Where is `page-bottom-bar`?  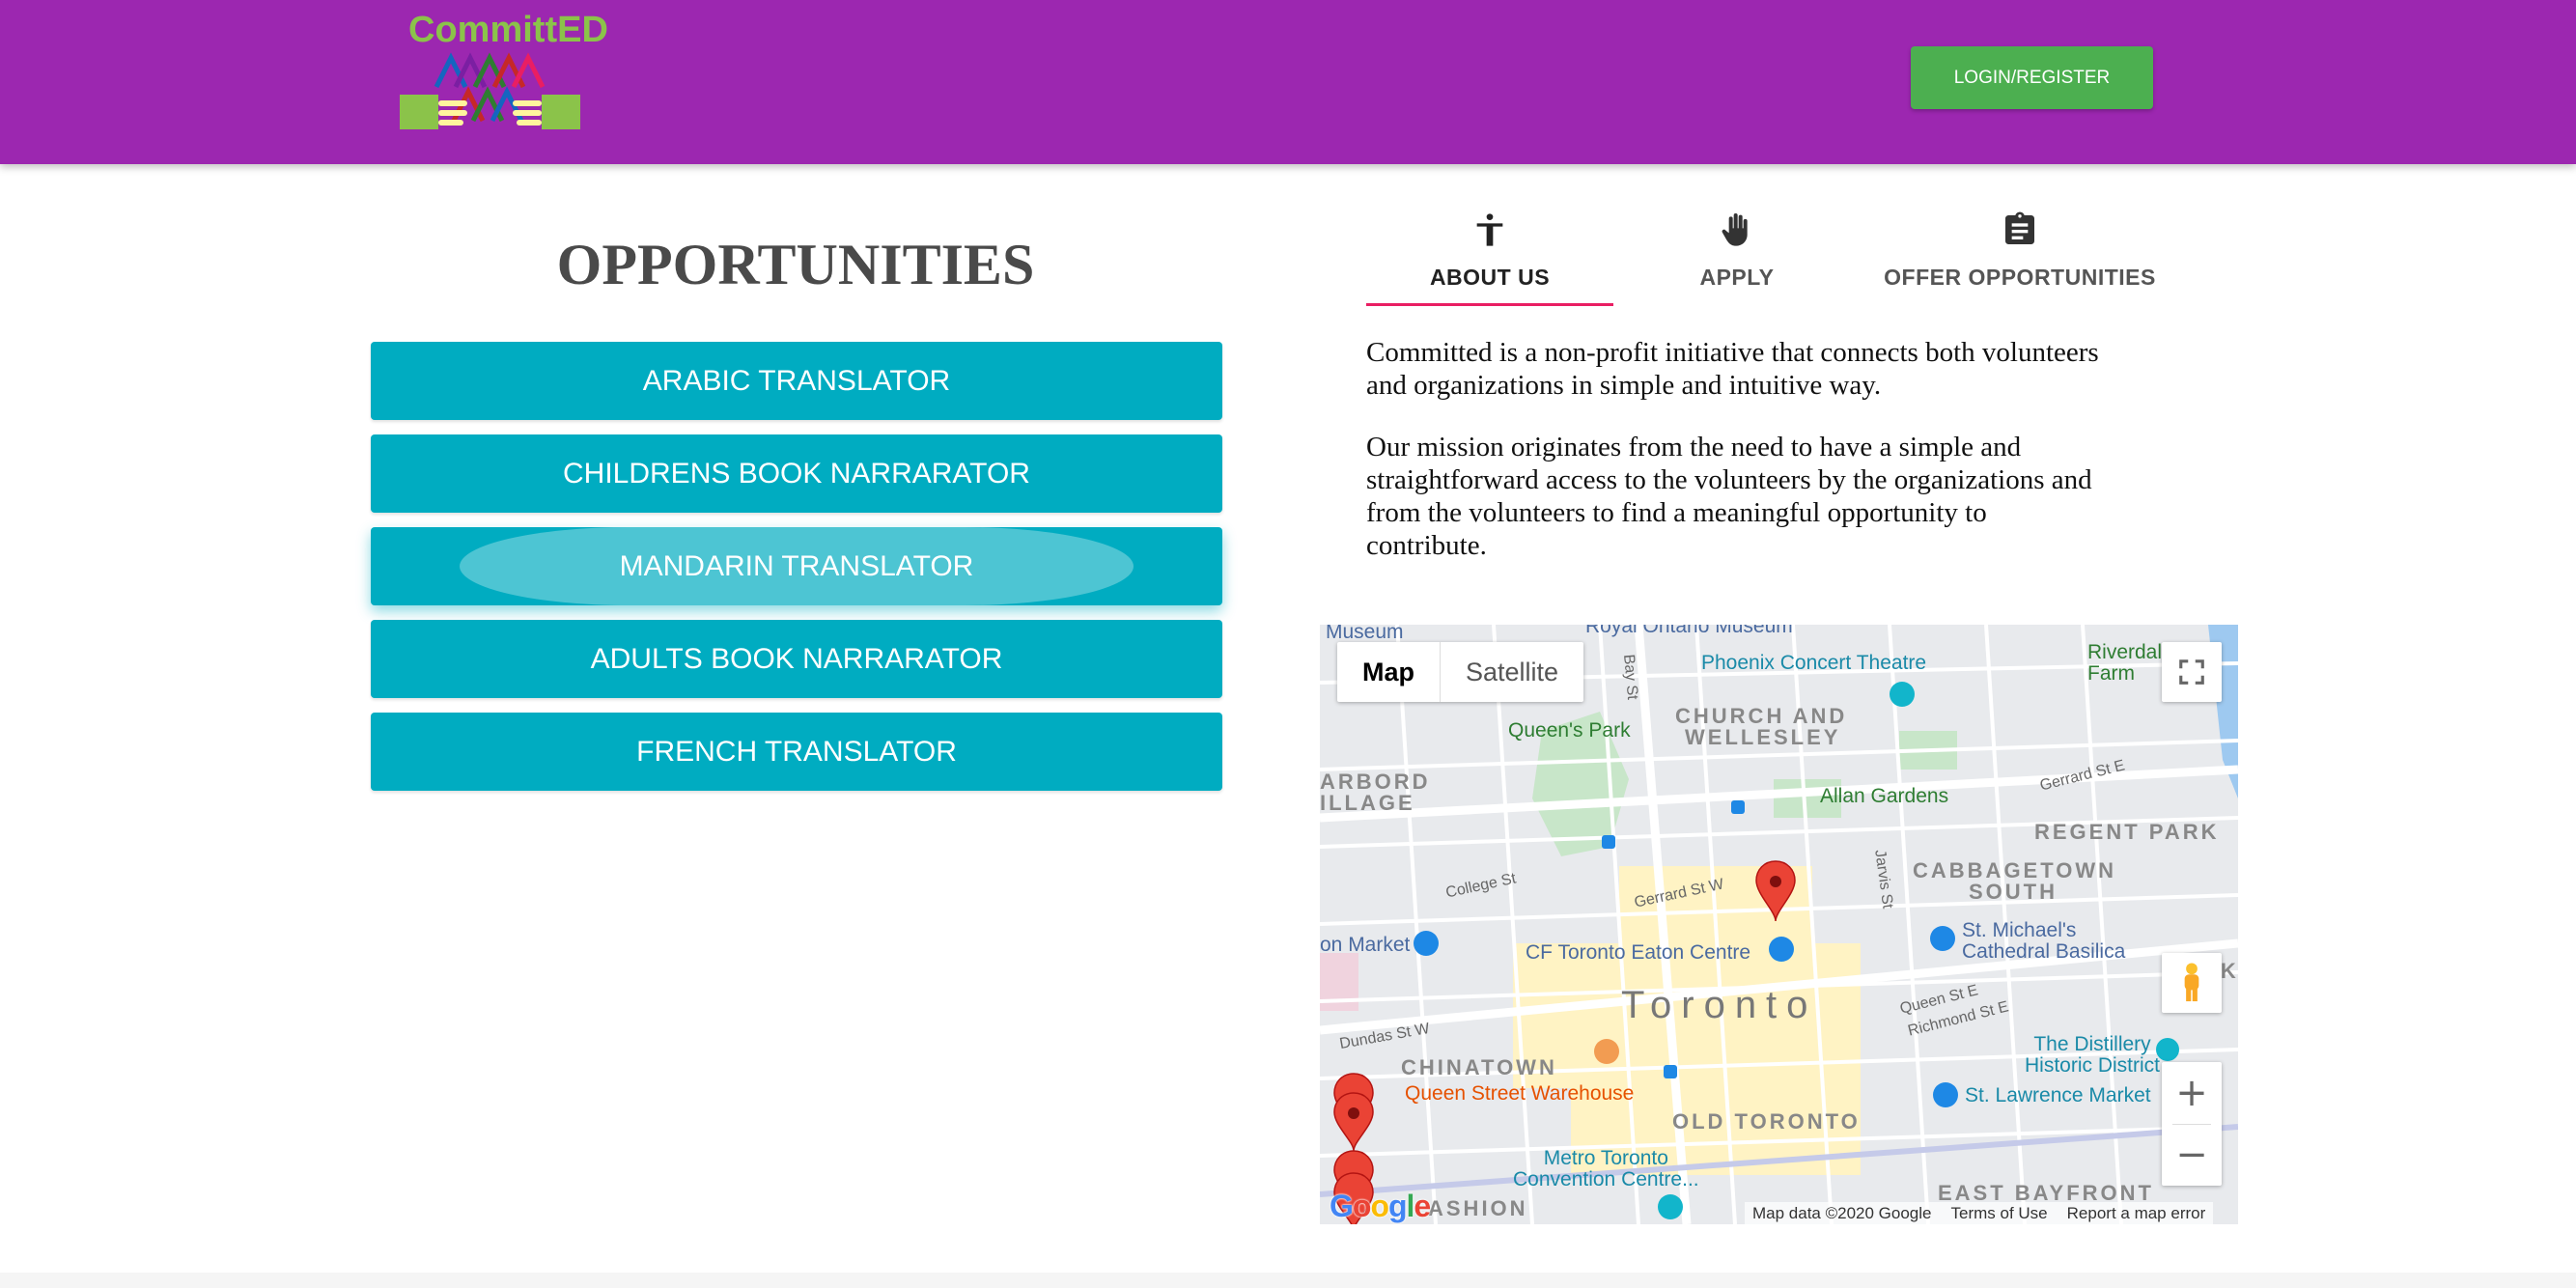 page-bottom-bar is located at coordinates (1288, 1280).